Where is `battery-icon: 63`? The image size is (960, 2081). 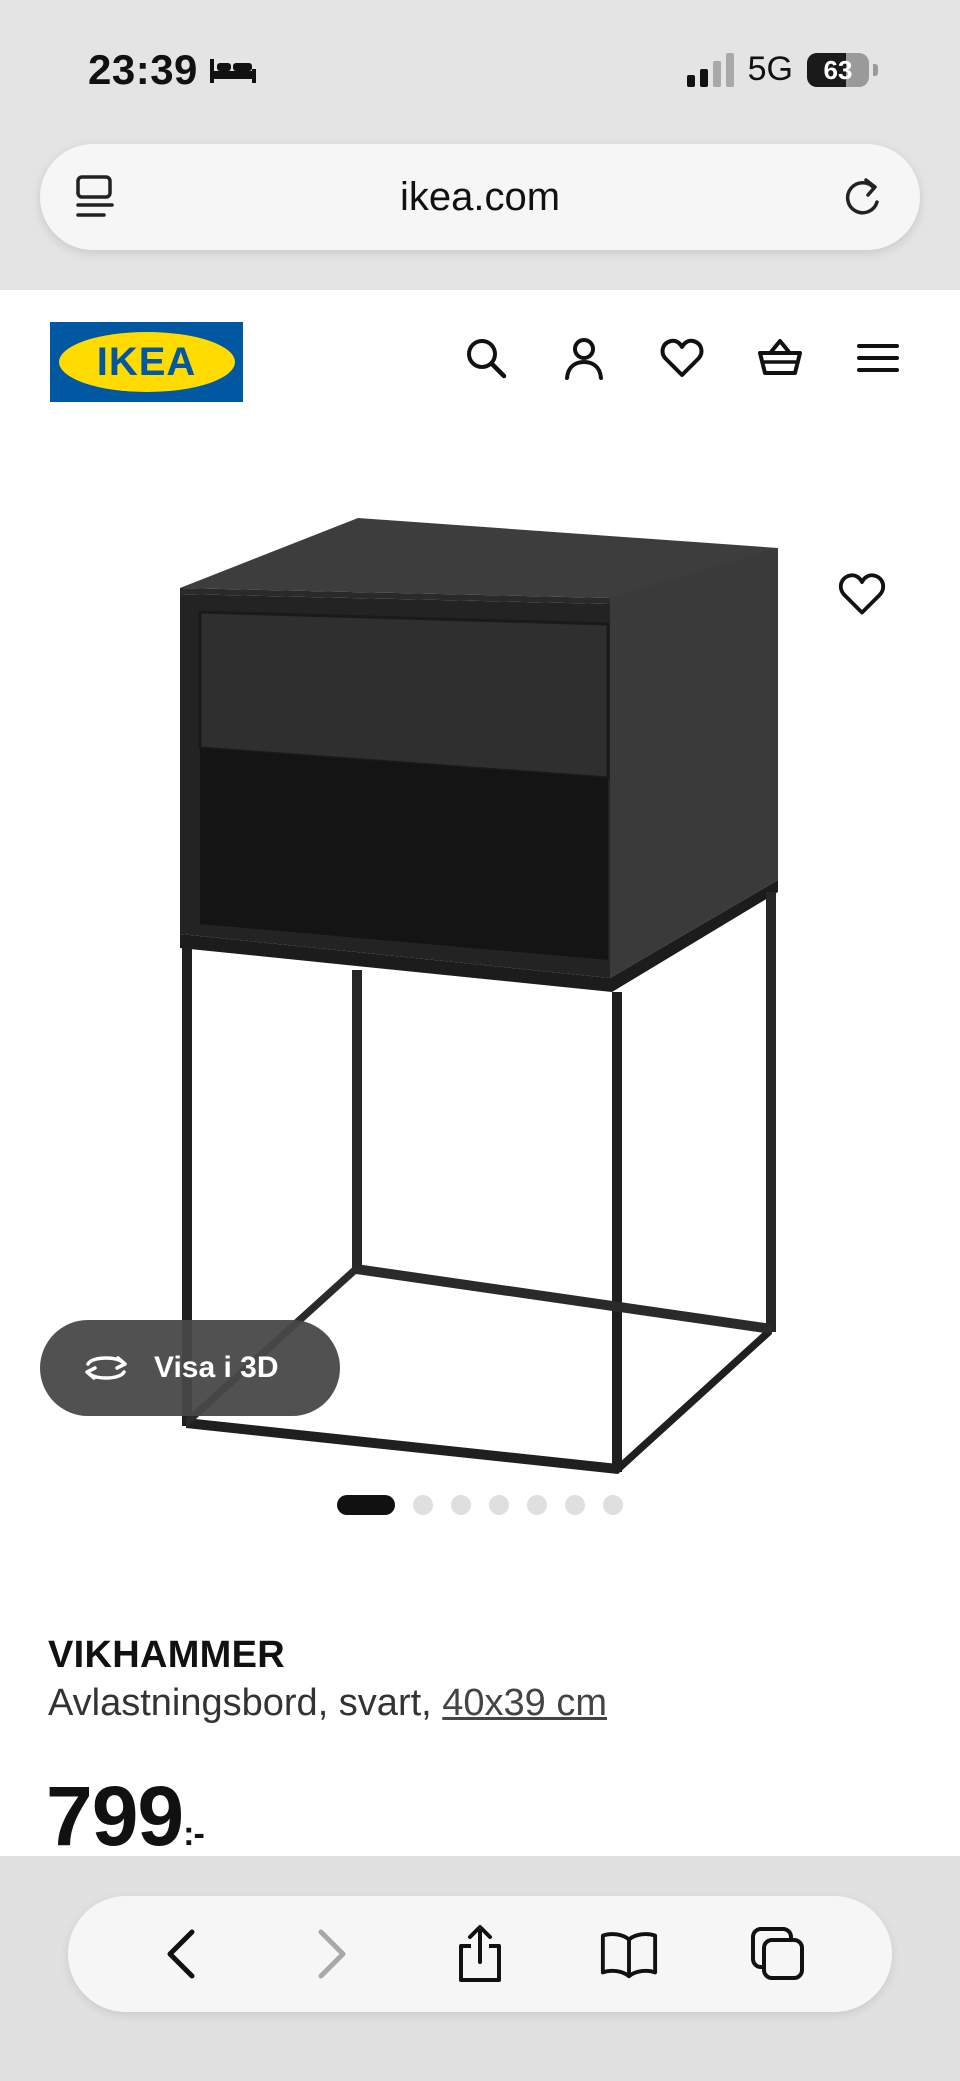 battery-icon: 63 is located at coordinates (838, 69).